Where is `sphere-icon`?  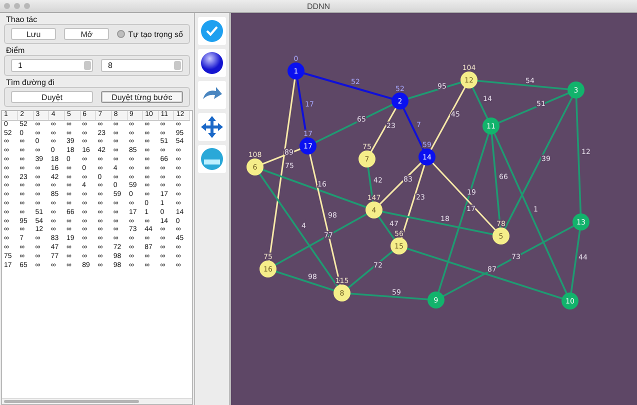 sphere-icon is located at coordinates (212, 63).